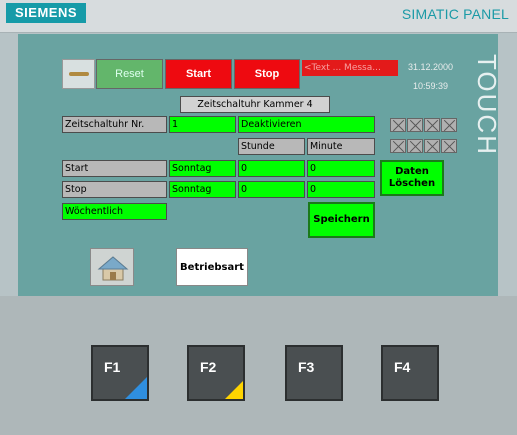 The width and height of the screenshot is (517, 435). I want to click on f3-key-label: F3, so click(306, 367).